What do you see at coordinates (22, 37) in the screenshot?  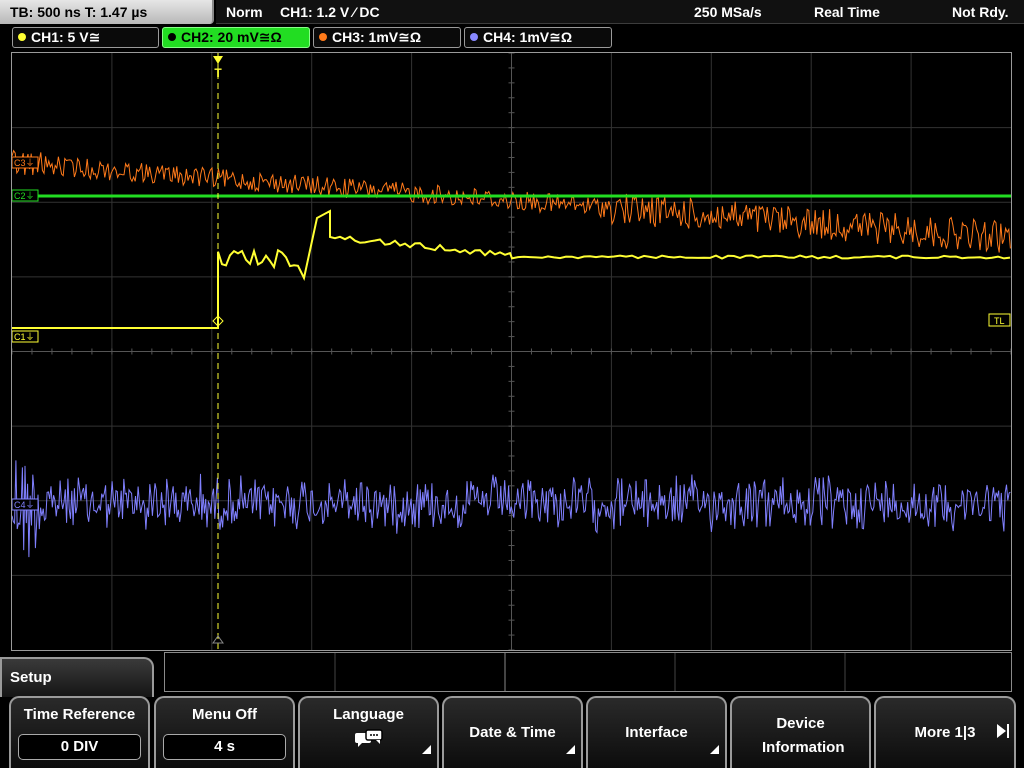 I see `channel-1-dot-icon` at bounding box center [22, 37].